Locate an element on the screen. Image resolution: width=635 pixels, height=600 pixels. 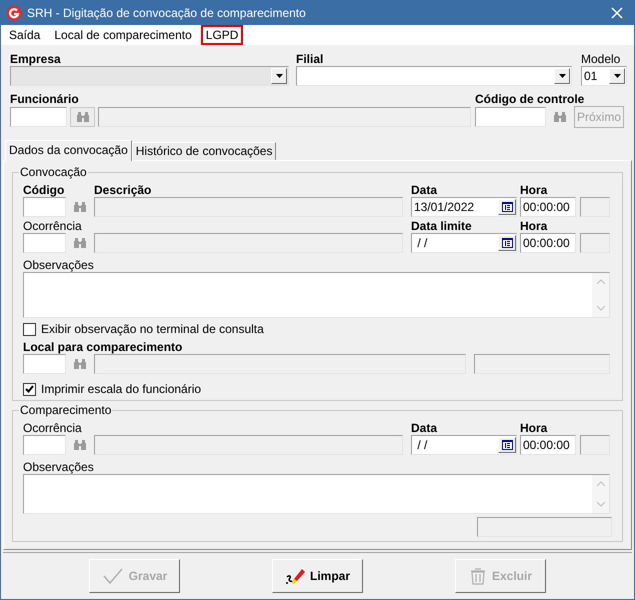
filial-label: Filial is located at coordinates (310, 59).